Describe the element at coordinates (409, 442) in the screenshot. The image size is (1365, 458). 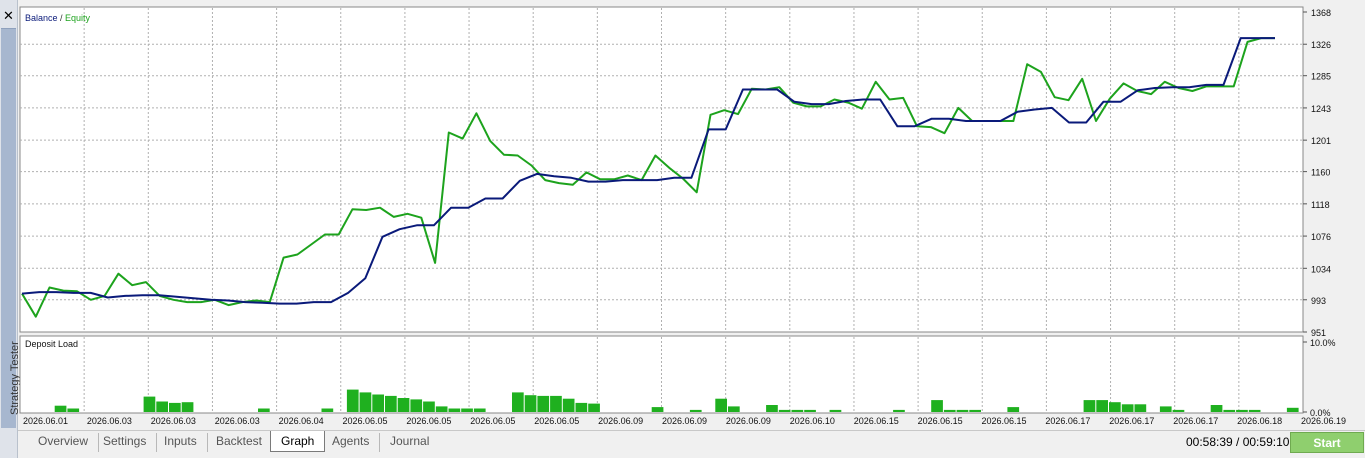
I see `tab-journal: Journal` at that location.